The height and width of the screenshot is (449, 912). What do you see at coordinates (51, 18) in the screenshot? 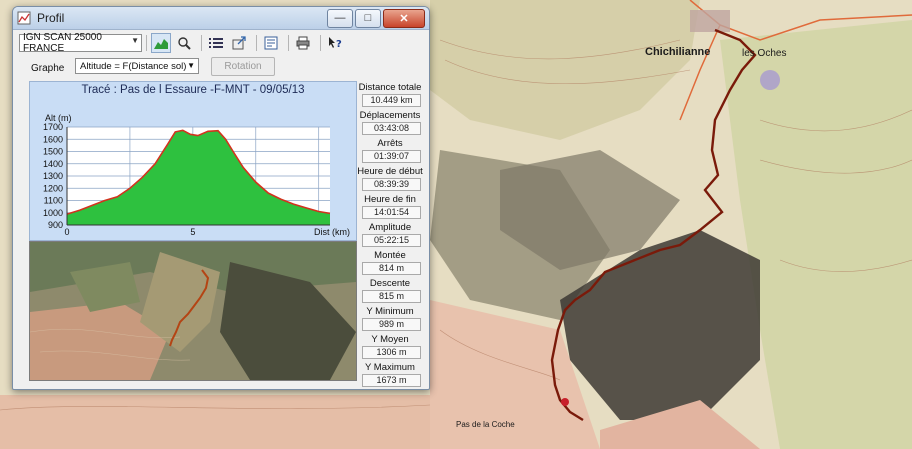
I see `window-title: Profil` at bounding box center [51, 18].